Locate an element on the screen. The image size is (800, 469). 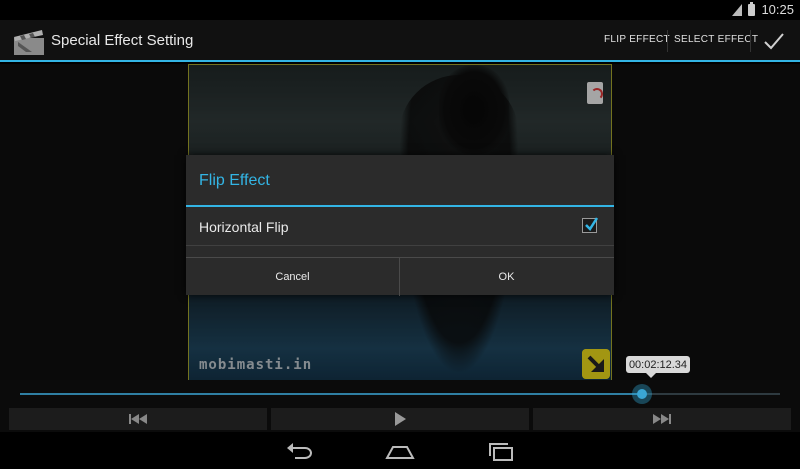
clapperboard-icon is located at coordinates (29, 42).